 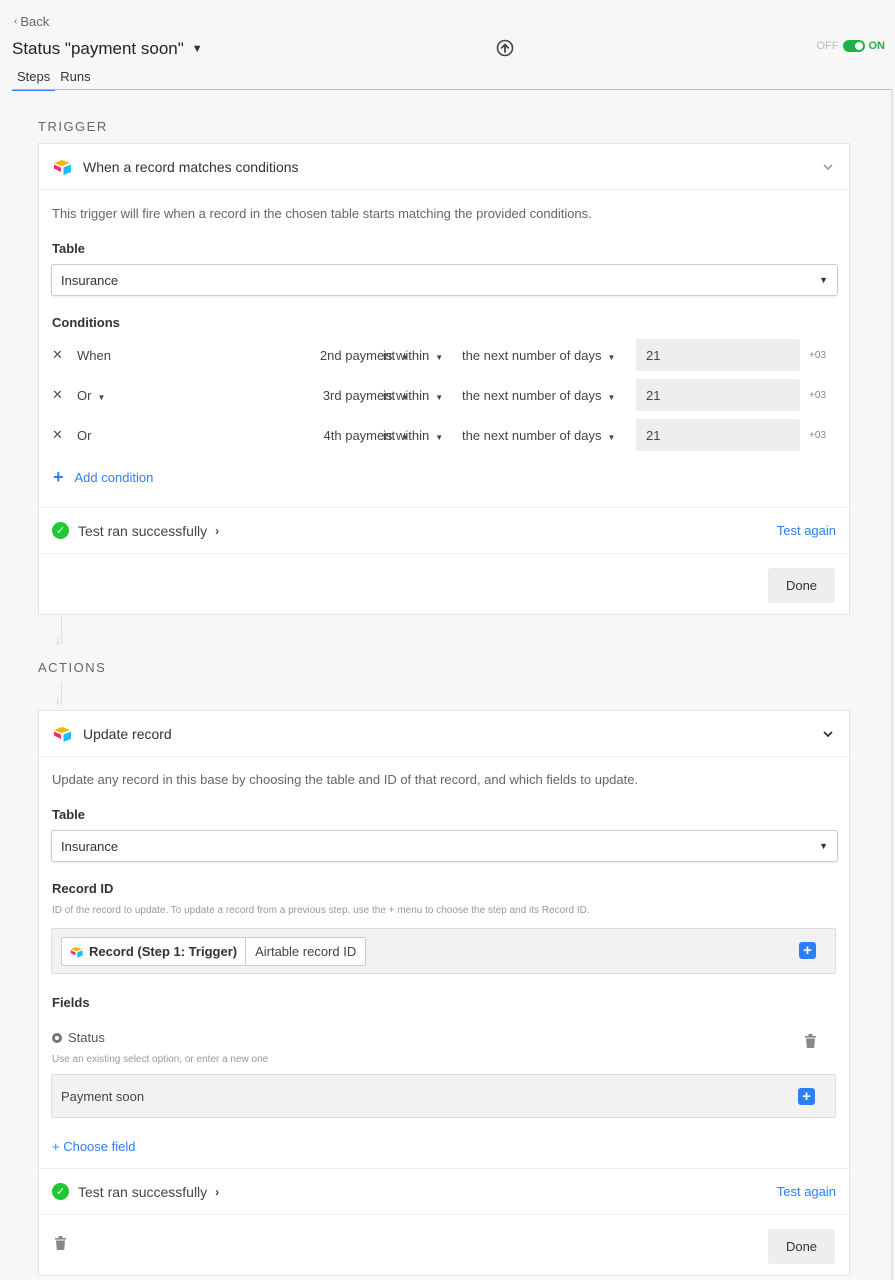 What do you see at coordinates (801, 585) in the screenshot?
I see `trigger-done-button: Done` at bounding box center [801, 585].